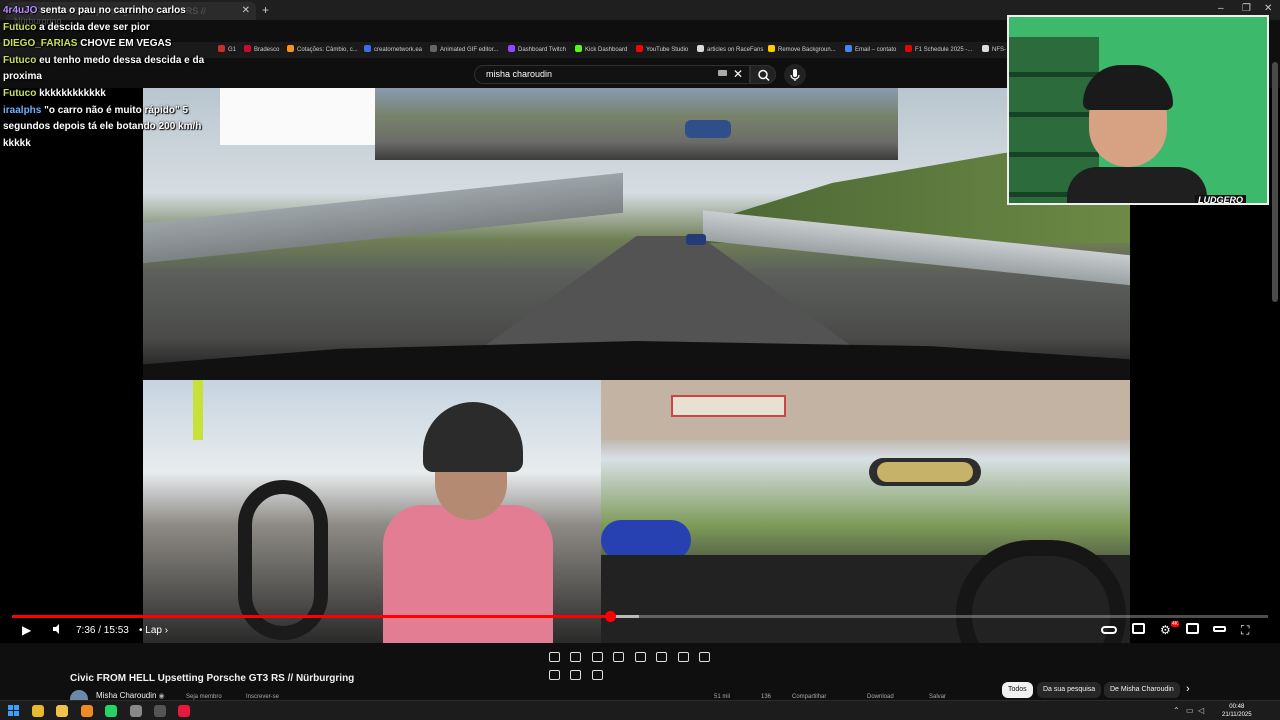  I want to click on filter-chip: Todos, so click(1017, 690).